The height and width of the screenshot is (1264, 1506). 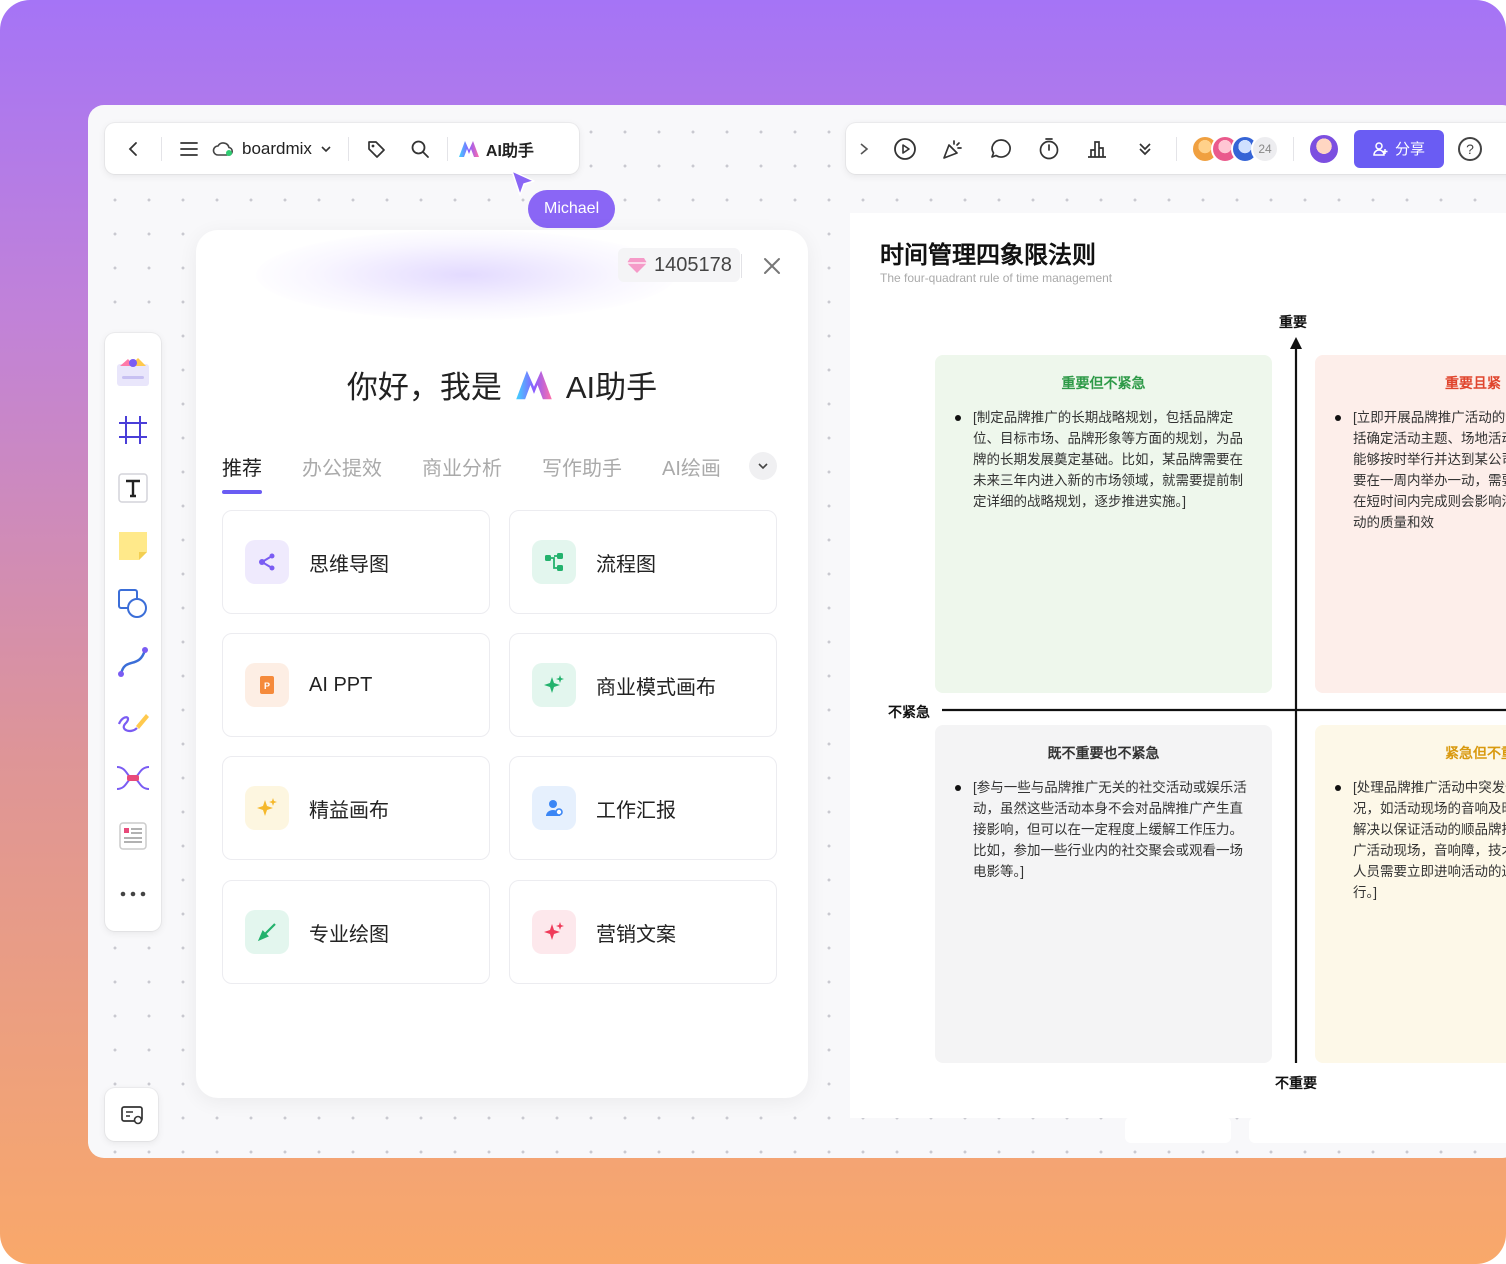 I want to click on comment-button, so click(x=1001, y=149).